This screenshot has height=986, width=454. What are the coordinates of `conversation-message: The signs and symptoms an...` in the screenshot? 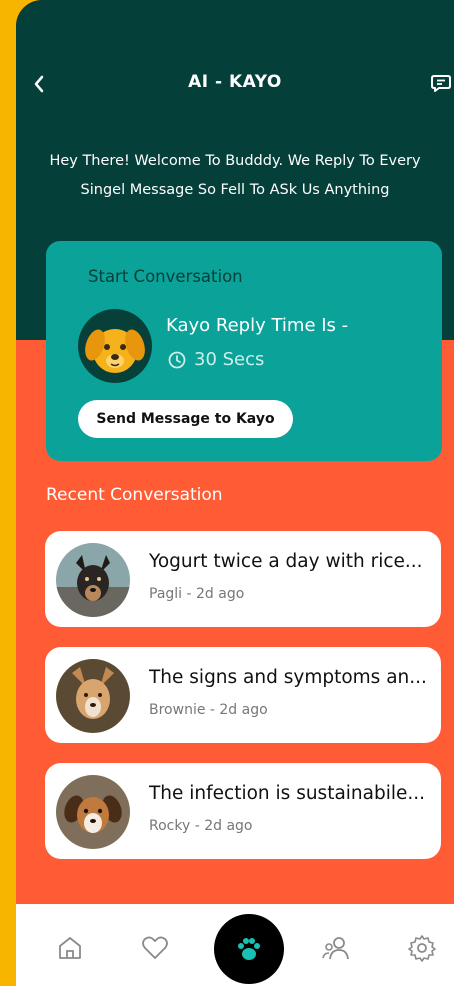 It's located at (288, 677).